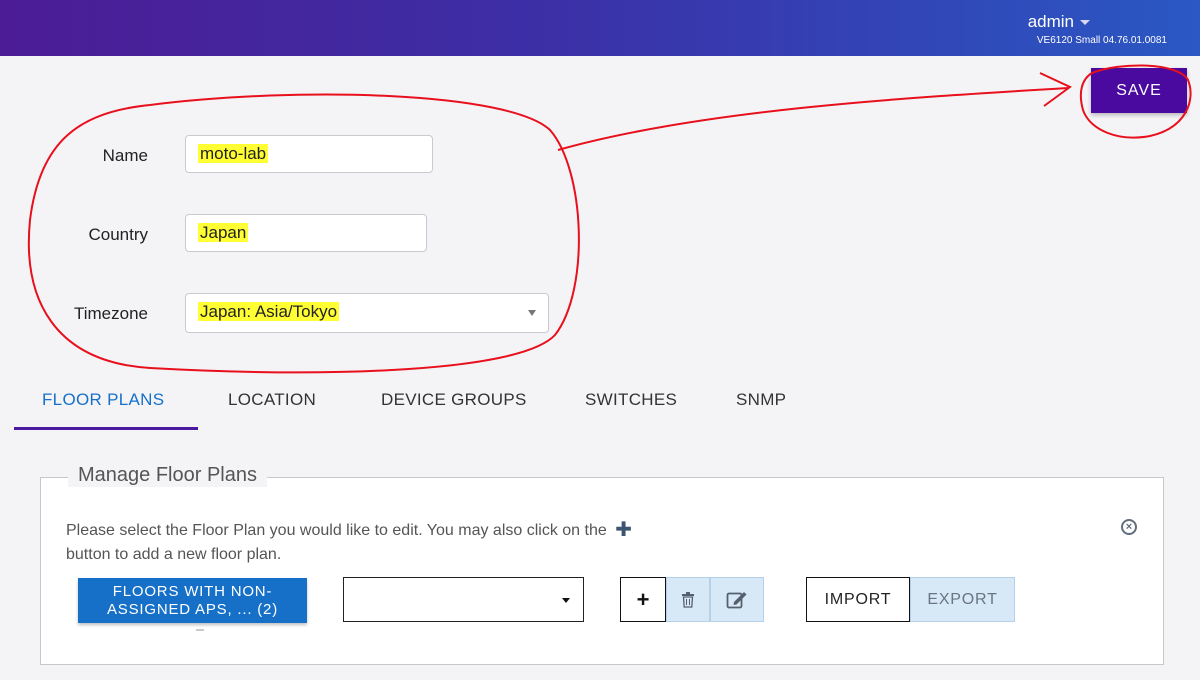 The image size is (1200, 680). I want to click on close-circle-icon: ×, so click(1129, 527).